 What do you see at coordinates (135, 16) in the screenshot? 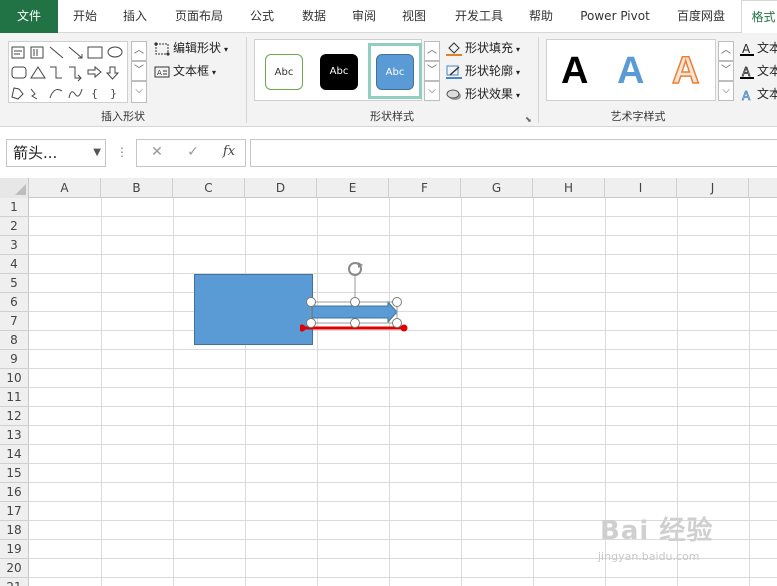
I see `tab-insert: 插入` at bounding box center [135, 16].